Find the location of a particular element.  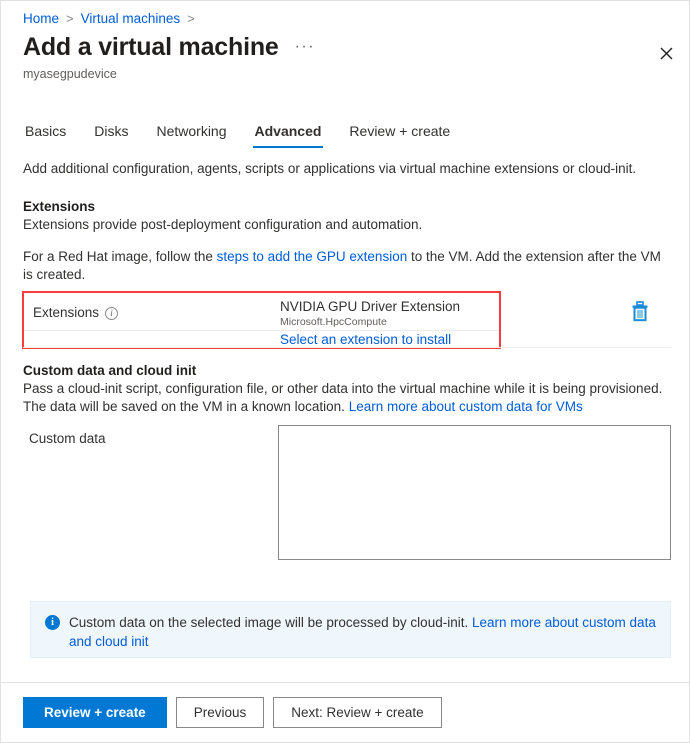

custom-data-input is located at coordinates (474, 492).